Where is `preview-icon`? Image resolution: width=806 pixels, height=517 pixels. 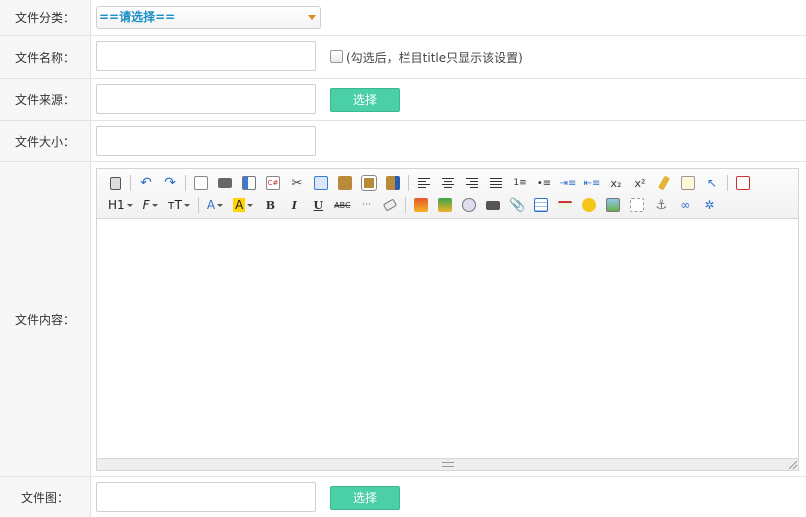 preview-icon is located at coordinates (201, 183).